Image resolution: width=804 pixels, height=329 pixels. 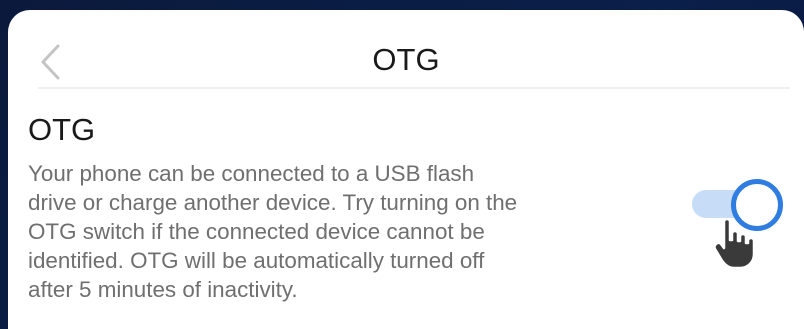 I want to click on otg-section-title: OTG, so click(x=62, y=129).